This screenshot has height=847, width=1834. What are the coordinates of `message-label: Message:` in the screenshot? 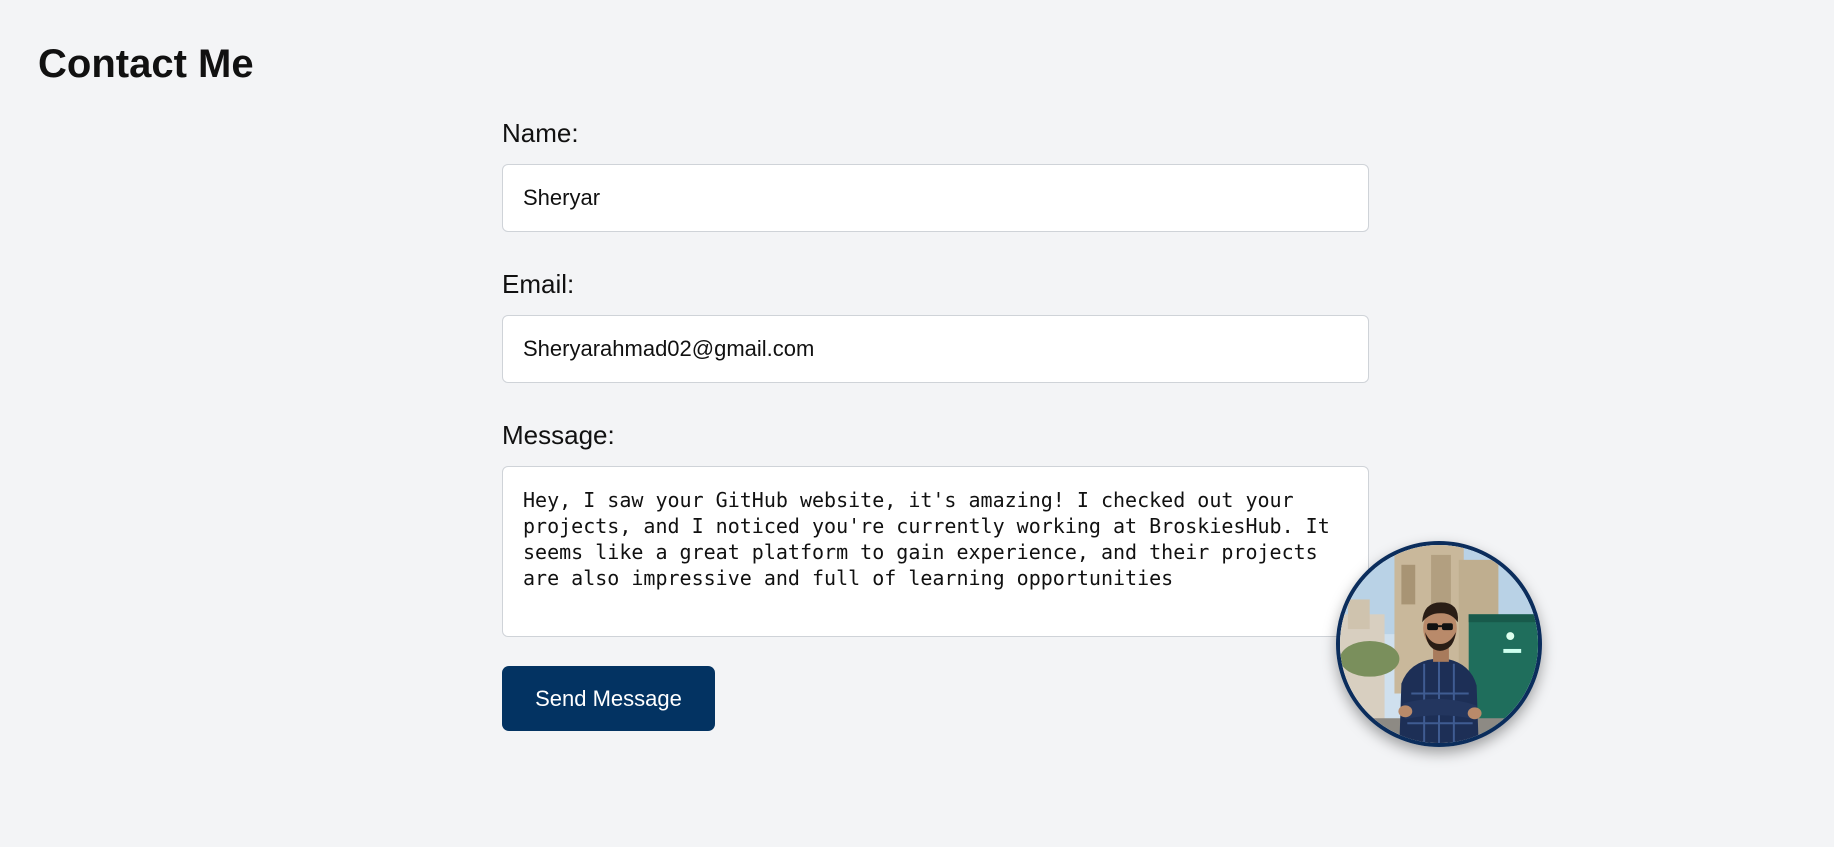 It's located at (558, 435).